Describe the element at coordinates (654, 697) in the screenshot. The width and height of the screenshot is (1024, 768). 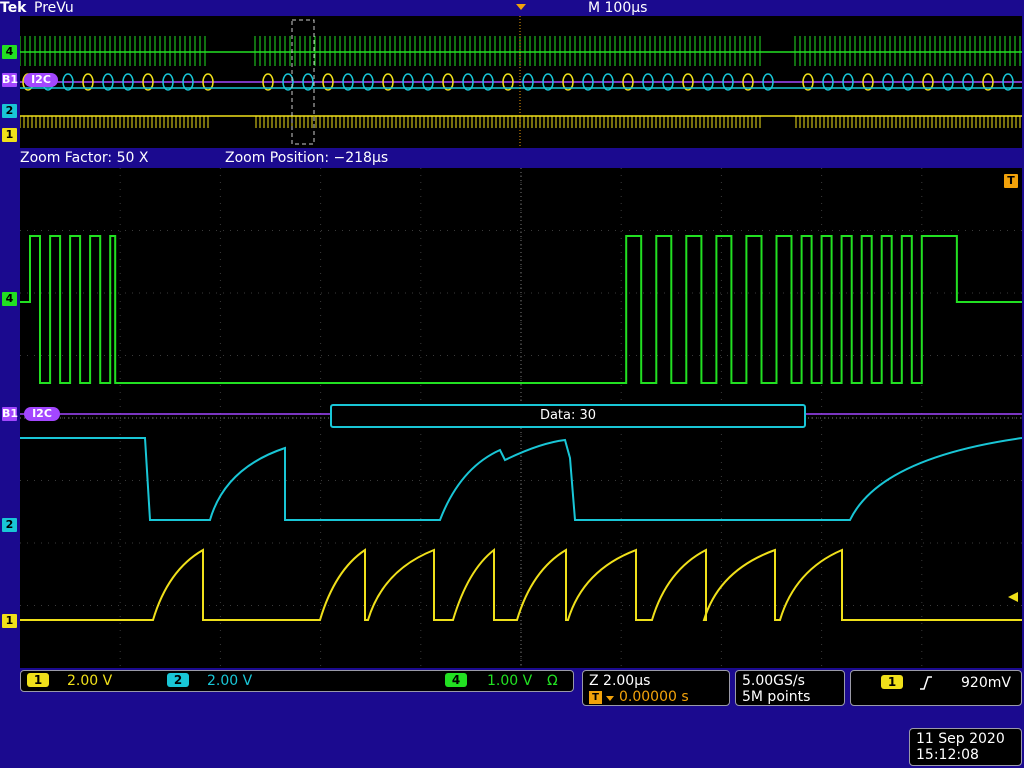
I see `trigger-position-value: 0.00000 s` at that location.